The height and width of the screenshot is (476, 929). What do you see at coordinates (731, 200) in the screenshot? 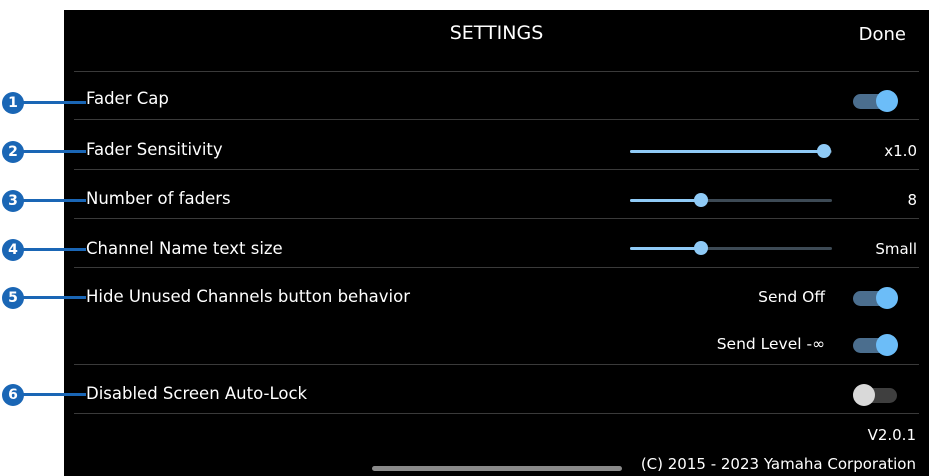
I see `number-of-faders-slider` at bounding box center [731, 200].